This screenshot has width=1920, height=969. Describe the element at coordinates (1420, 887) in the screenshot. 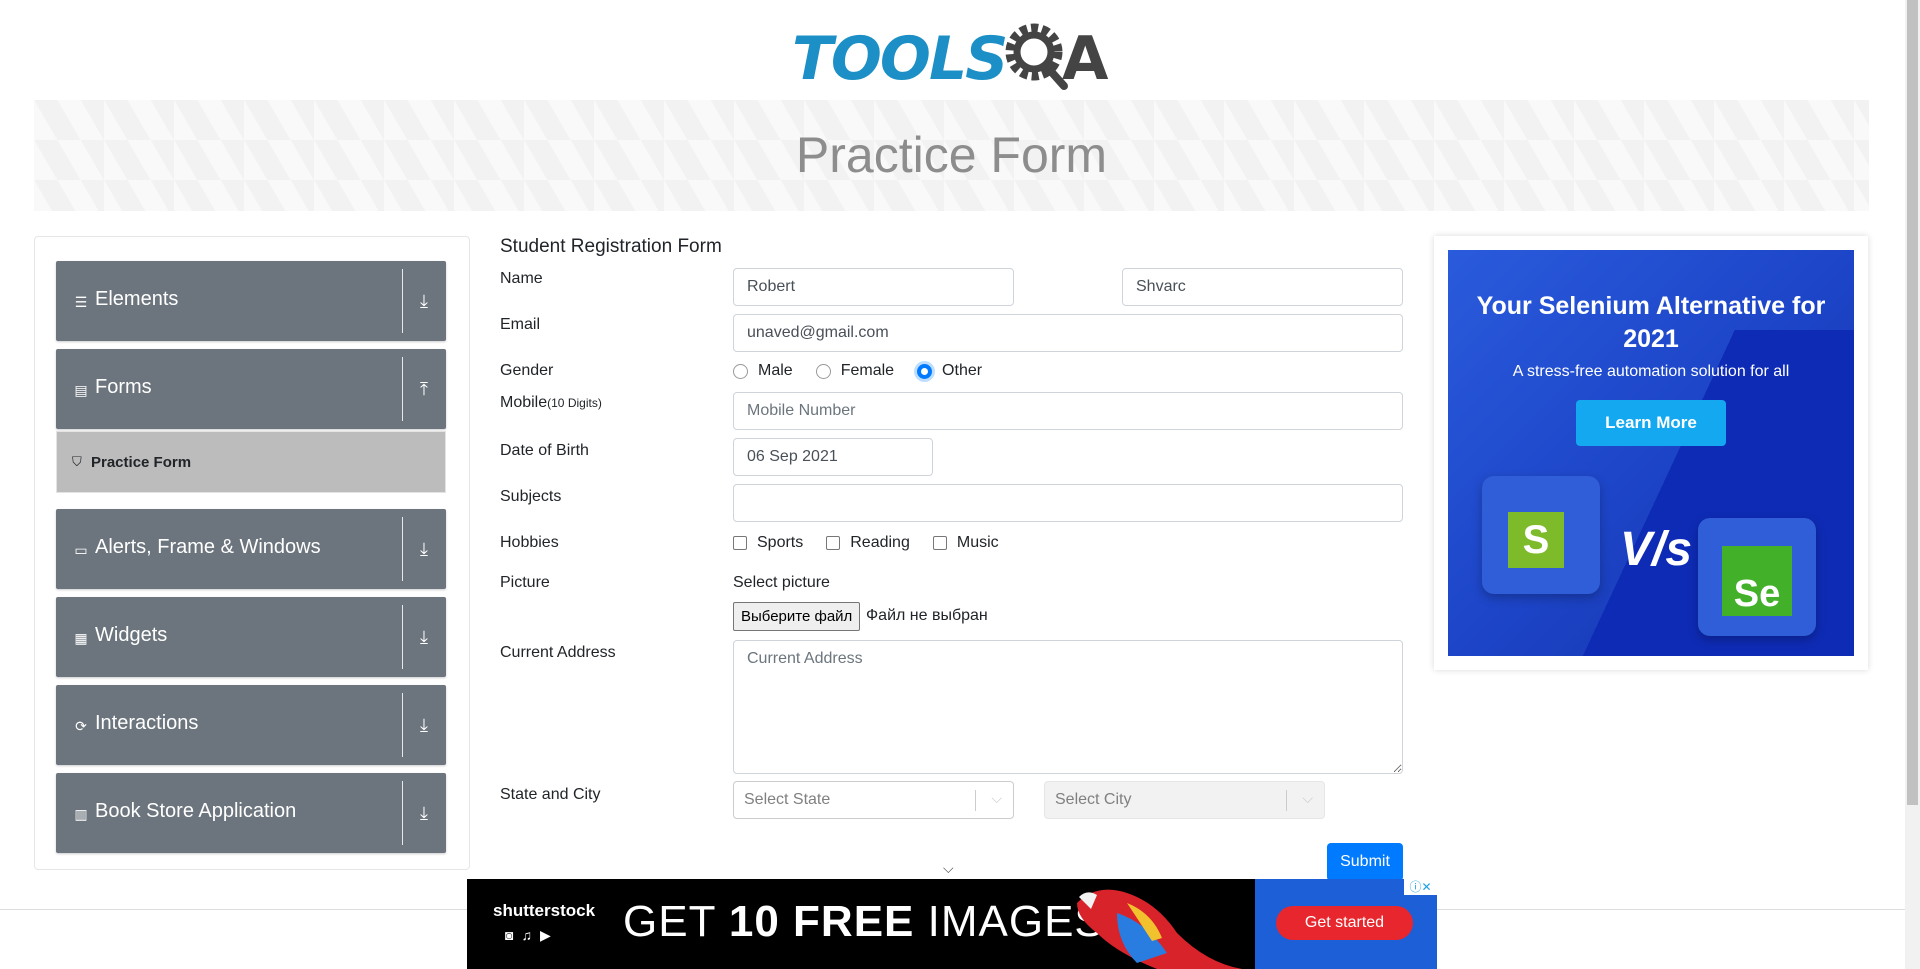

I see `ad-choices-icon: ⓘ✕` at that location.